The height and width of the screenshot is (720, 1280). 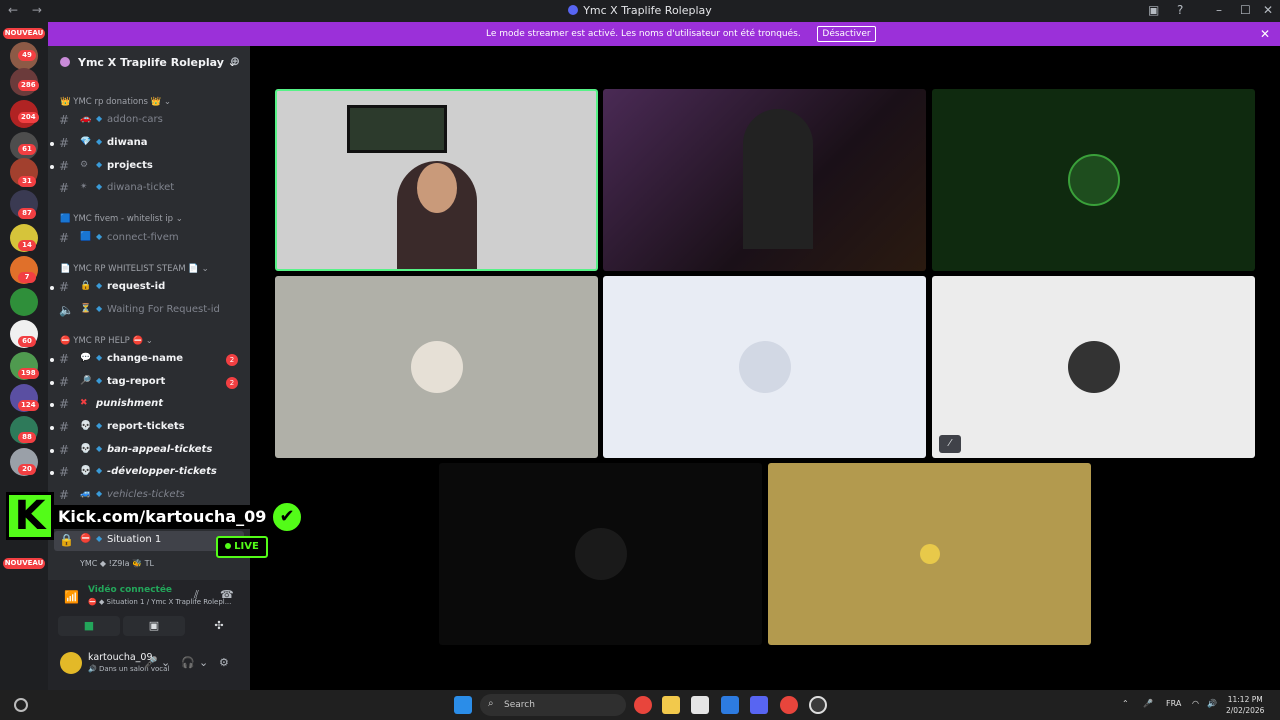 I want to click on server-icon, so click(x=24, y=302).